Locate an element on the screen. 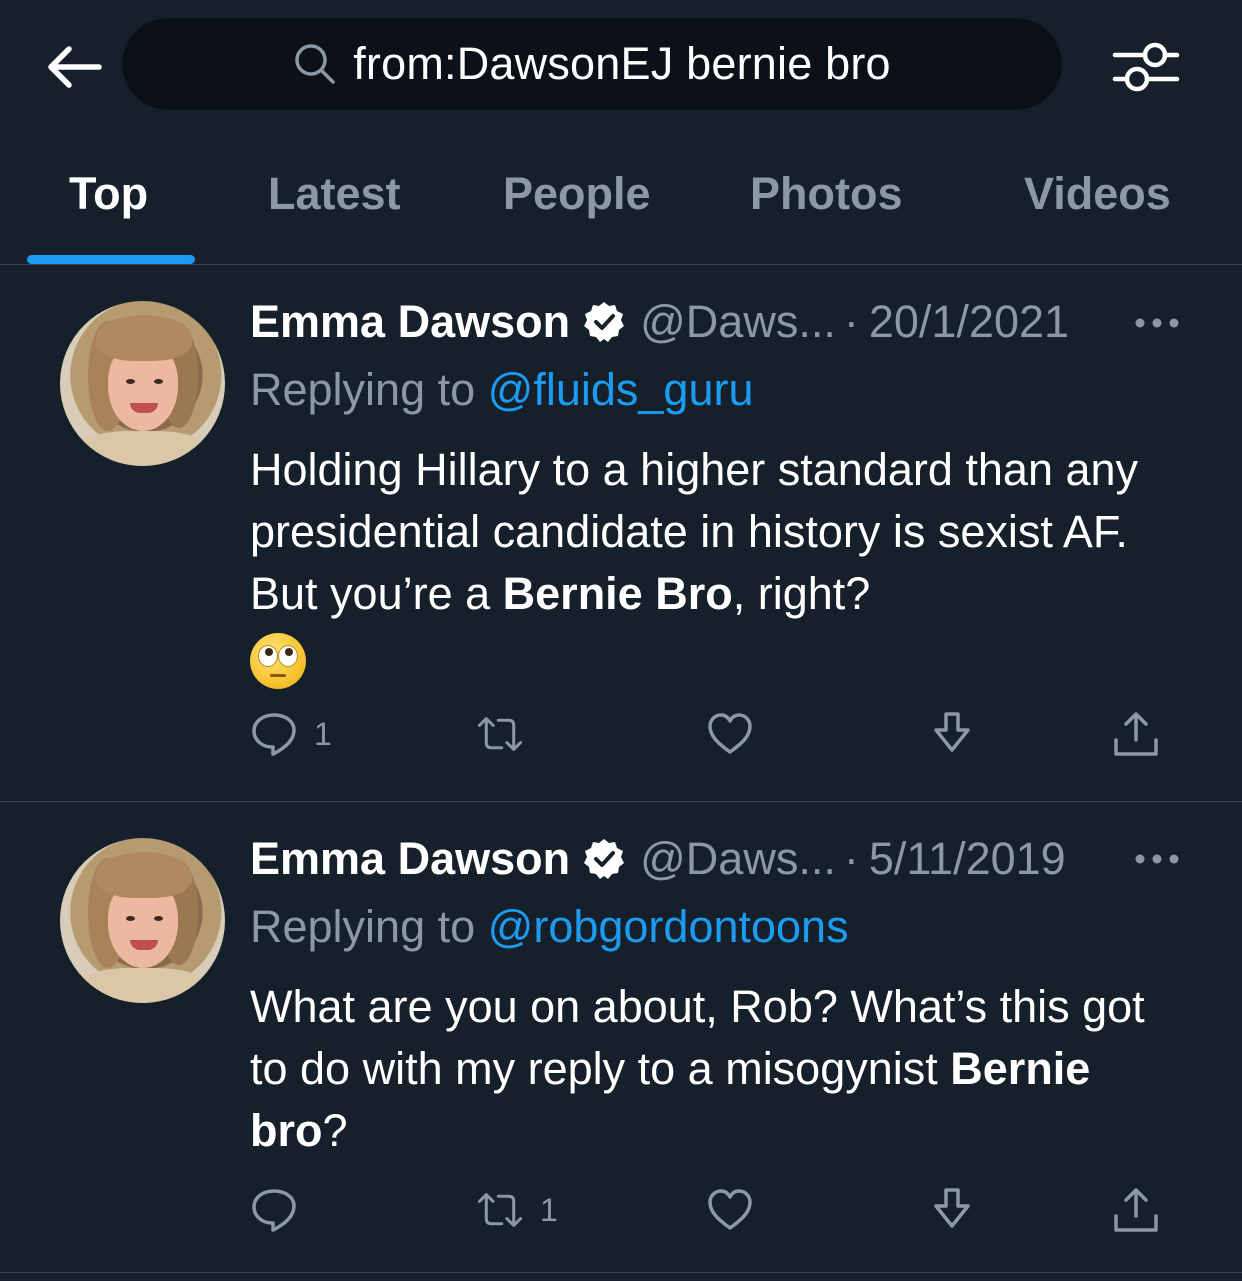  tab-top: Top is located at coordinates (108, 194).